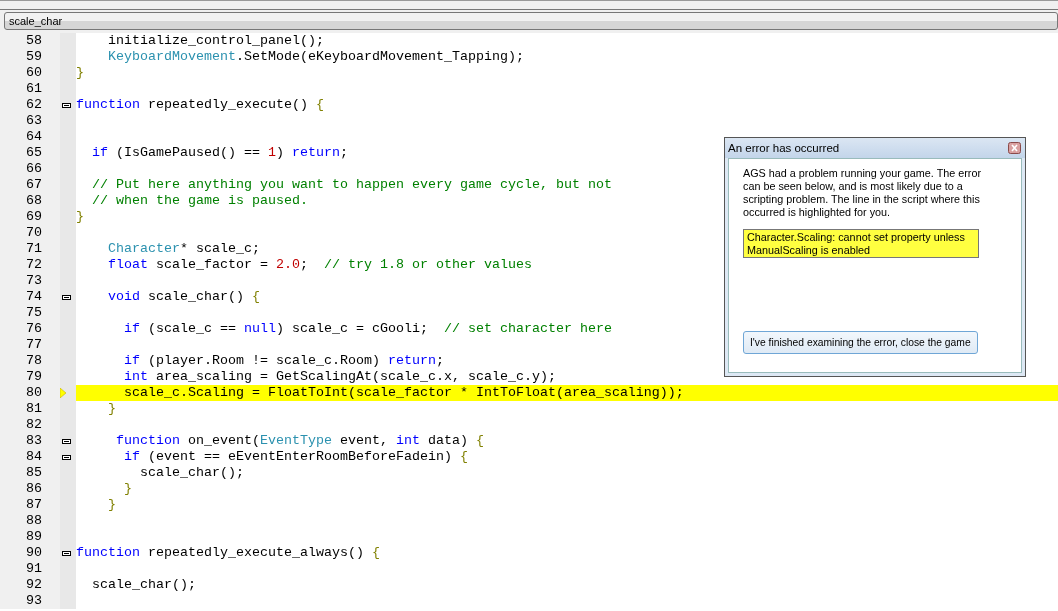 The image size is (1058, 611). I want to click on line-number: 61, so click(33, 89).